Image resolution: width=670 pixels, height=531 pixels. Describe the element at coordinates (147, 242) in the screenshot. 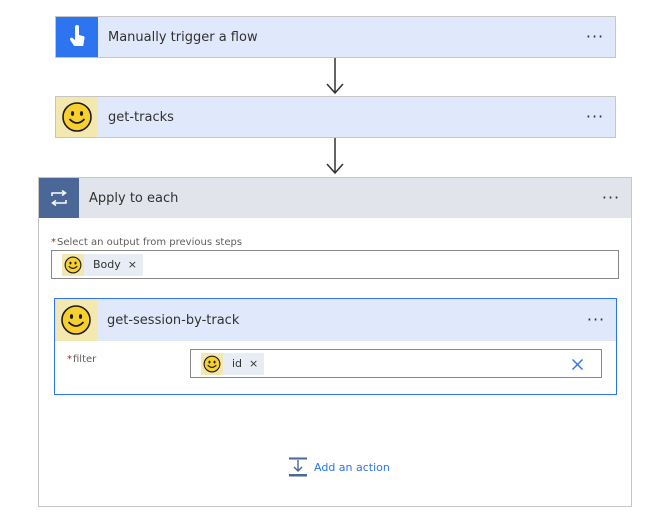

I see `output-field-label: *Select an output from previous steps` at that location.